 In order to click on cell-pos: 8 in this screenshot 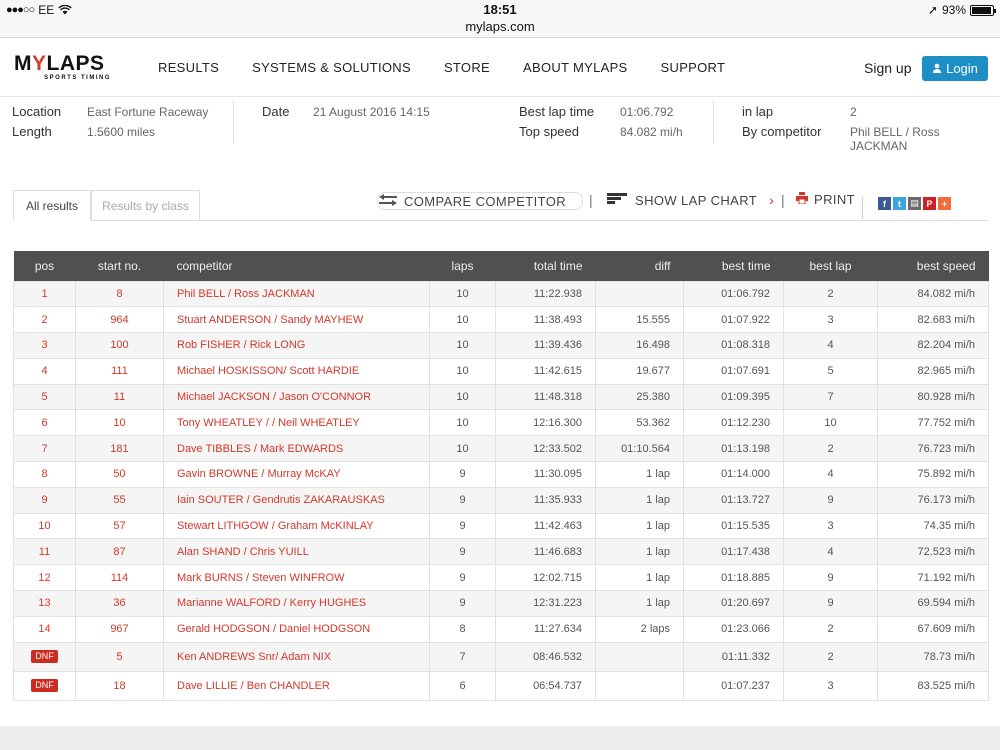, I will do `click(44, 474)`.